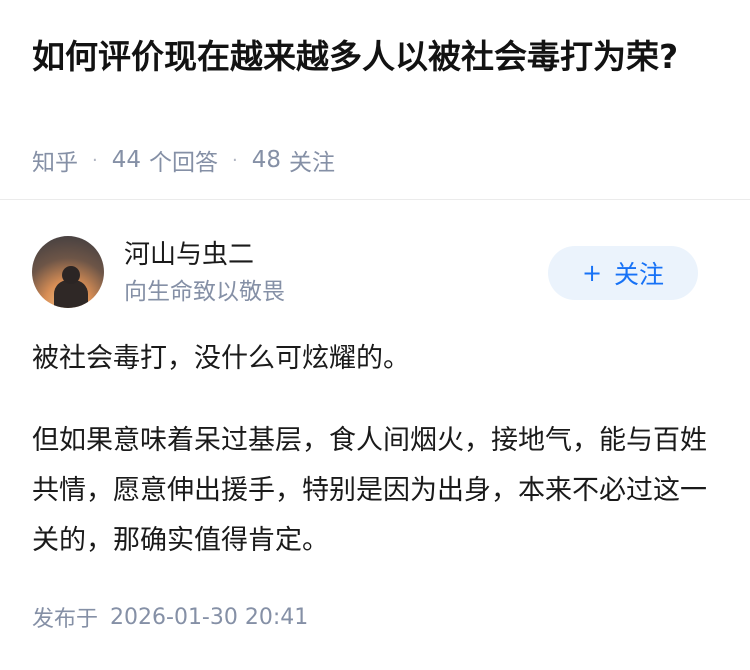 The height and width of the screenshot is (670, 750). Describe the element at coordinates (126, 160) in the screenshot. I see `answer-count: 44` at that location.